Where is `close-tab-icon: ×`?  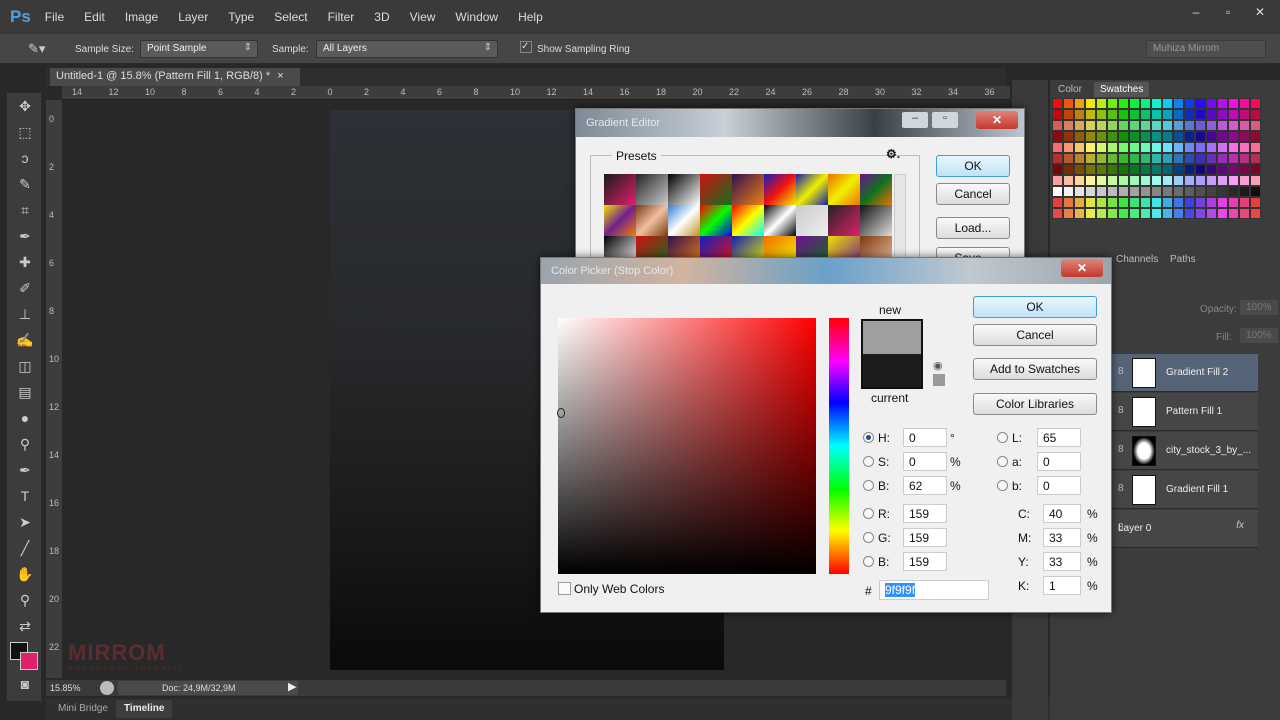
close-tab-icon: × is located at coordinates (280, 76).